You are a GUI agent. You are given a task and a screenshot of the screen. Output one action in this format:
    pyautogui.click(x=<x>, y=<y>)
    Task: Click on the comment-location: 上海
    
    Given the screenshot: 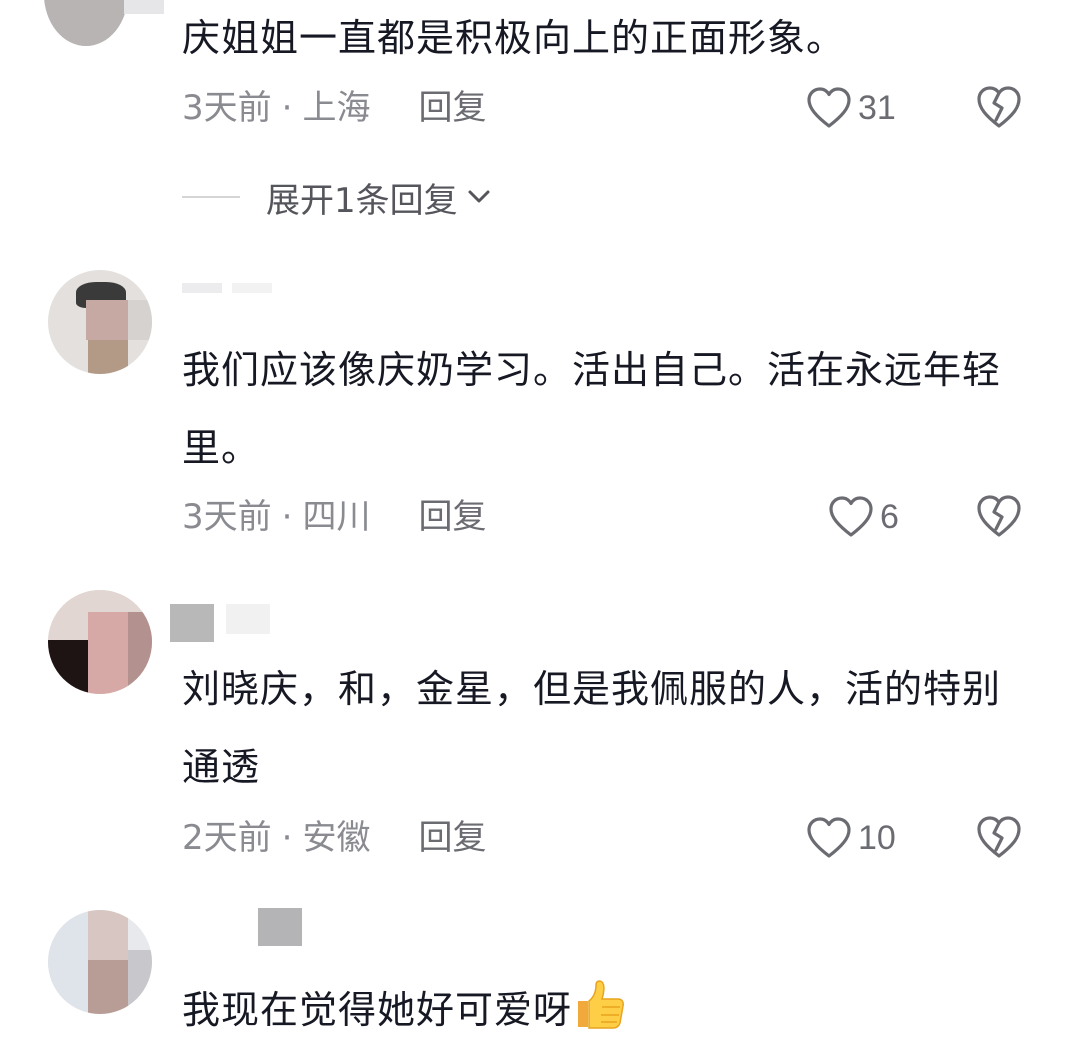 What is the action you would take?
    pyautogui.click(x=336, y=108)
    